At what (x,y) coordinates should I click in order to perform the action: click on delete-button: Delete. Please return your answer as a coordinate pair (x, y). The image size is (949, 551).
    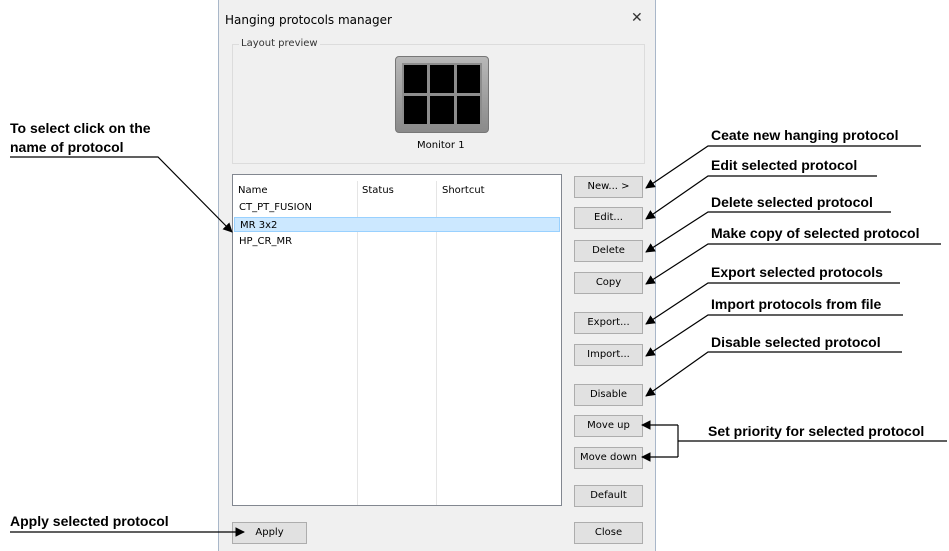
    Looking at the image, I should click on (608, 251).